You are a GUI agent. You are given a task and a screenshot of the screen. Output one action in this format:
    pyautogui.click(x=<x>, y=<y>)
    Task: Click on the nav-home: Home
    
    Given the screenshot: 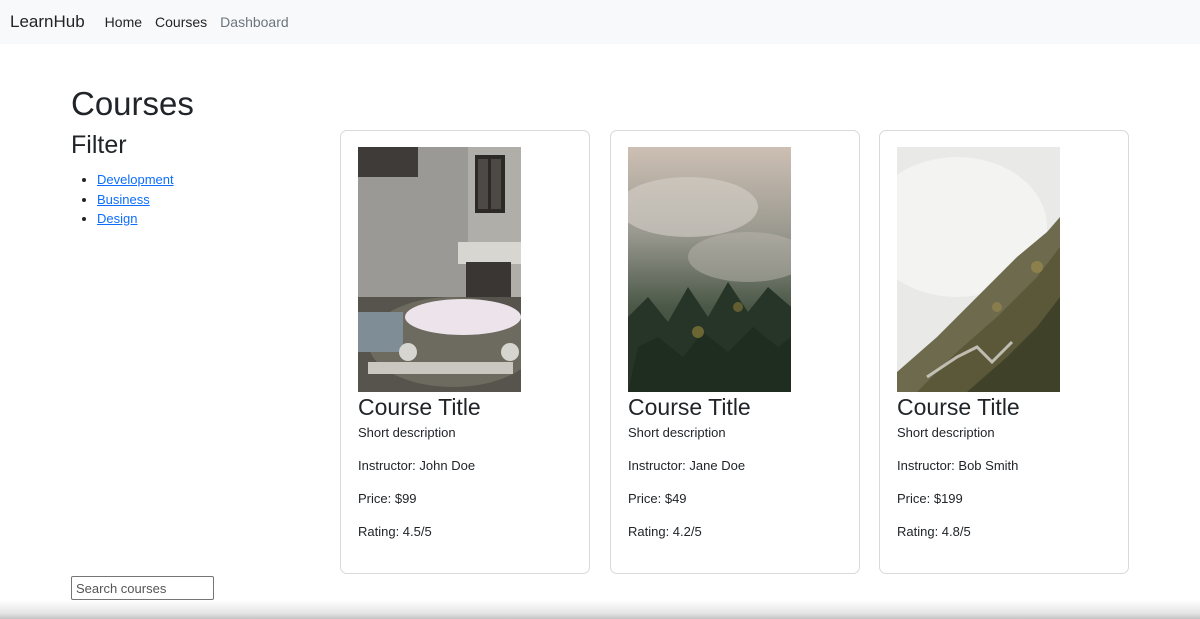 What is the action you would take?
    pyautogui.click(x=123, y=22)
    